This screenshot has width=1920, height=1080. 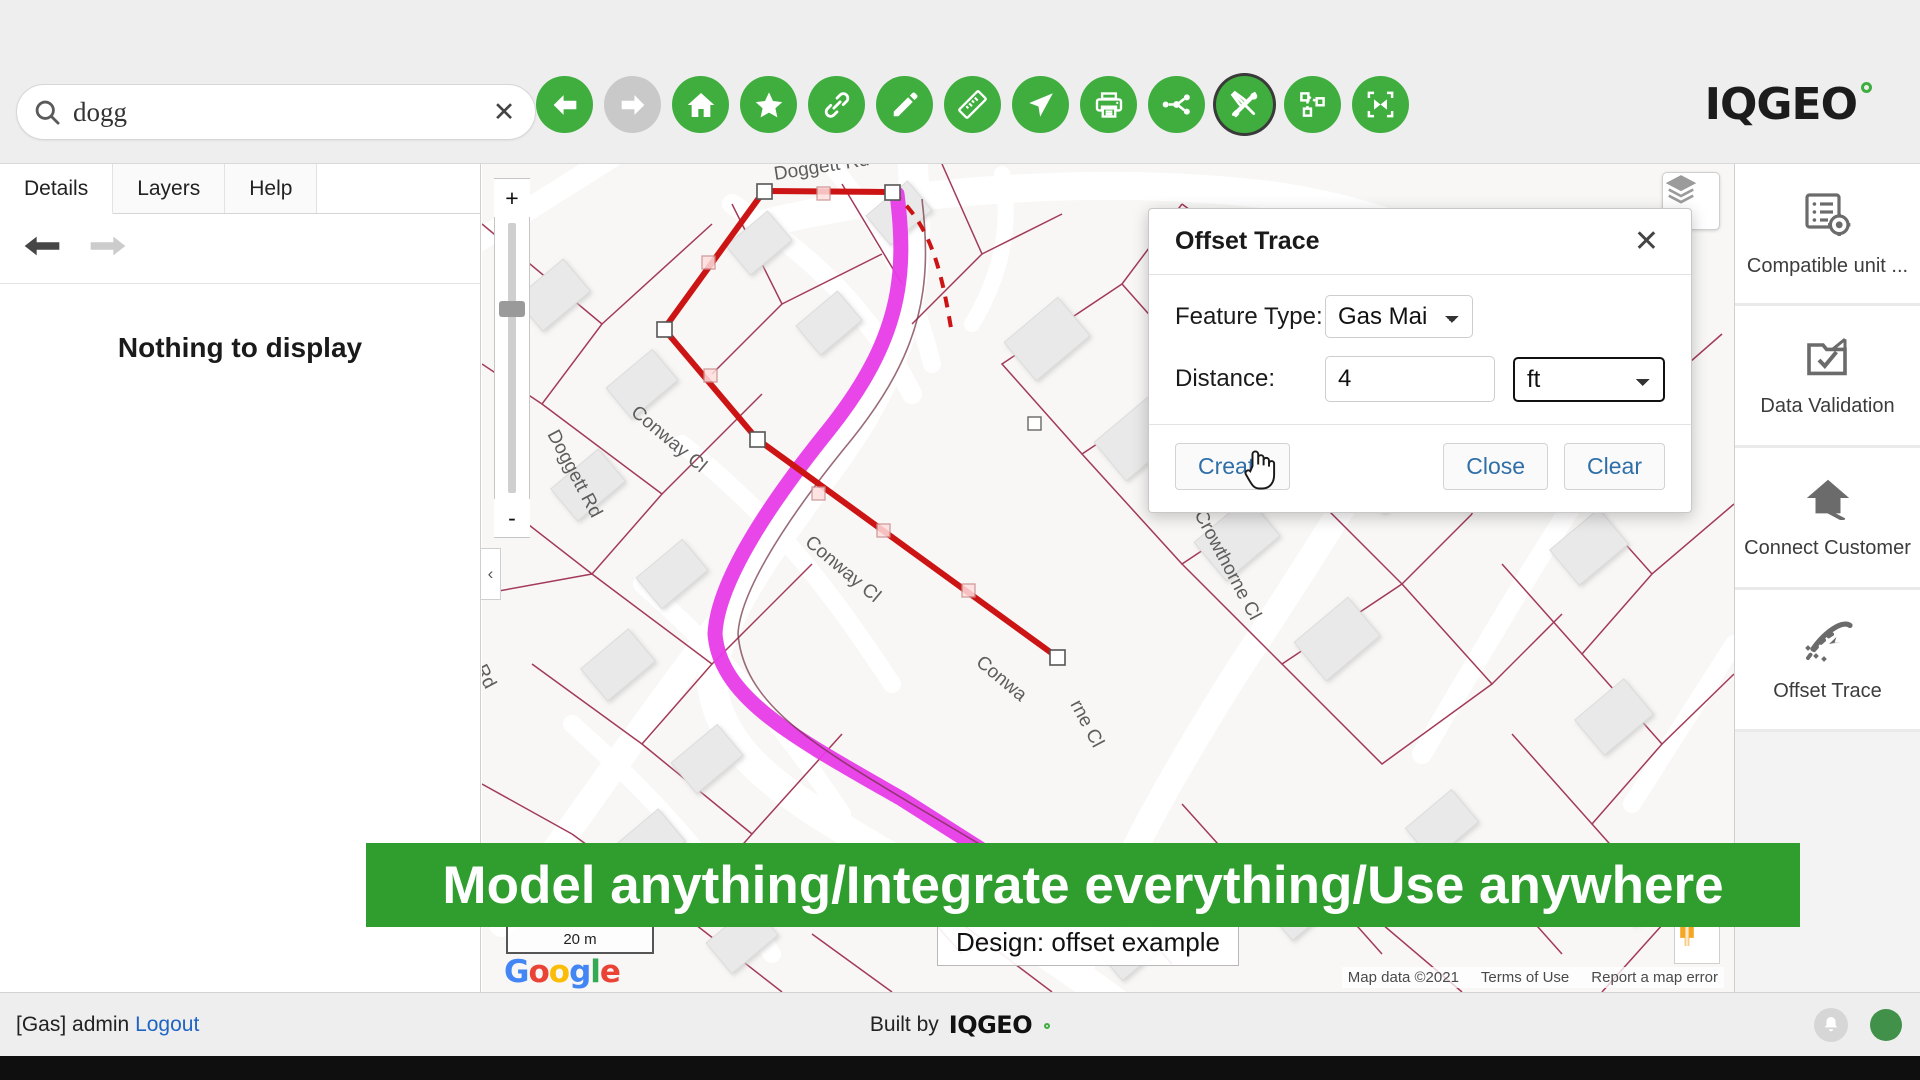 What do you see at coordinates (632, 104) in the screenshot?
I see `toolbar-forward-button` at bounding box center [632, 104].